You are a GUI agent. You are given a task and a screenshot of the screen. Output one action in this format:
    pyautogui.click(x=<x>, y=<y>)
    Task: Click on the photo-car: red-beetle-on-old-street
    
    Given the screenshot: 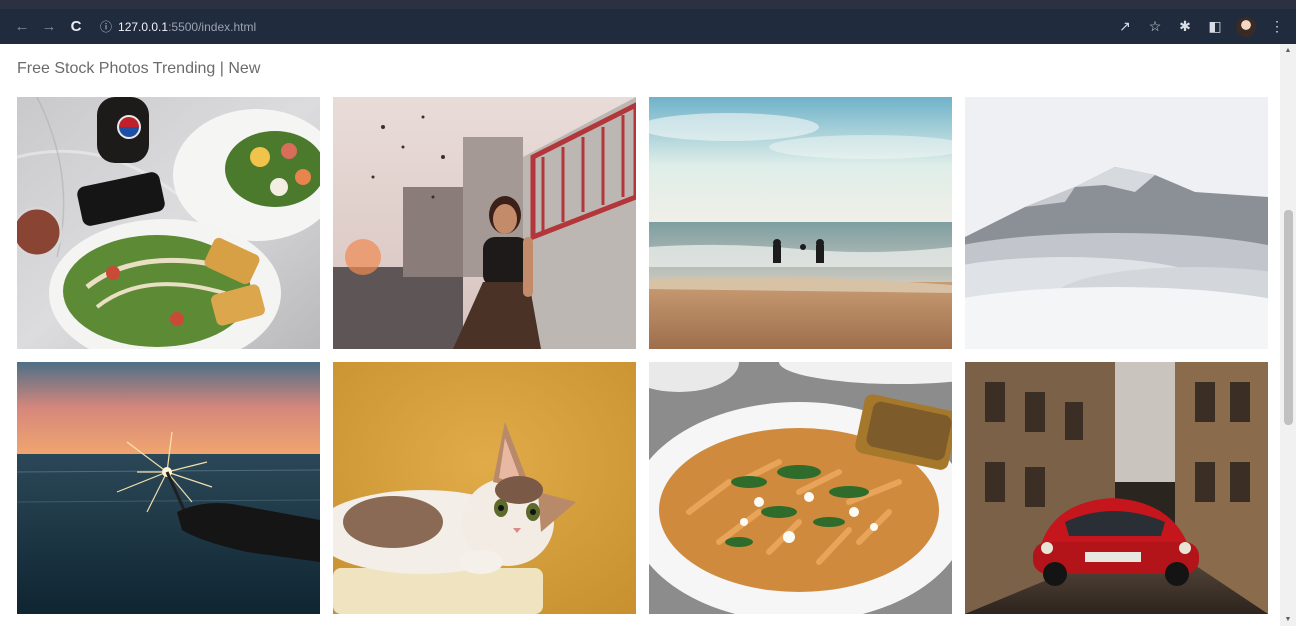 What is the action you would take?
    pyautogui.click(x=1116, y=488)
    